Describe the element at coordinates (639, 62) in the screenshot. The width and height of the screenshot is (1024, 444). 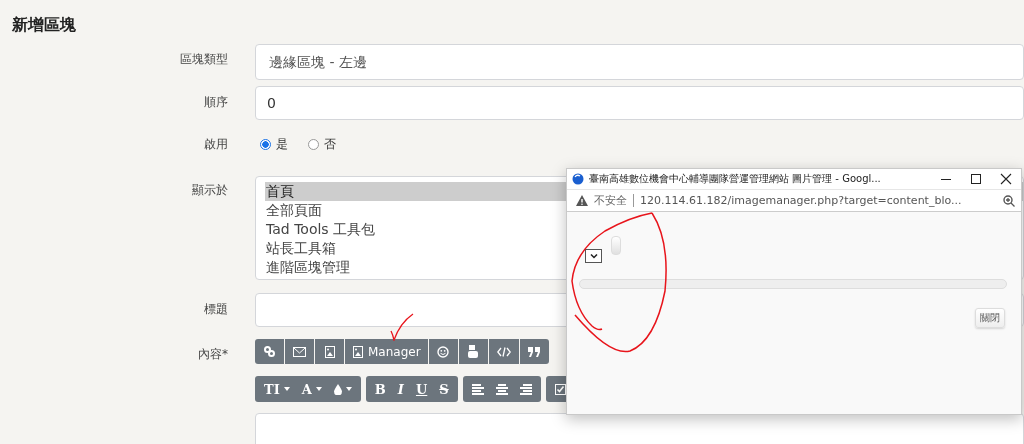
I see `select-field: 邊緣區塊 - 左邊` at that location.